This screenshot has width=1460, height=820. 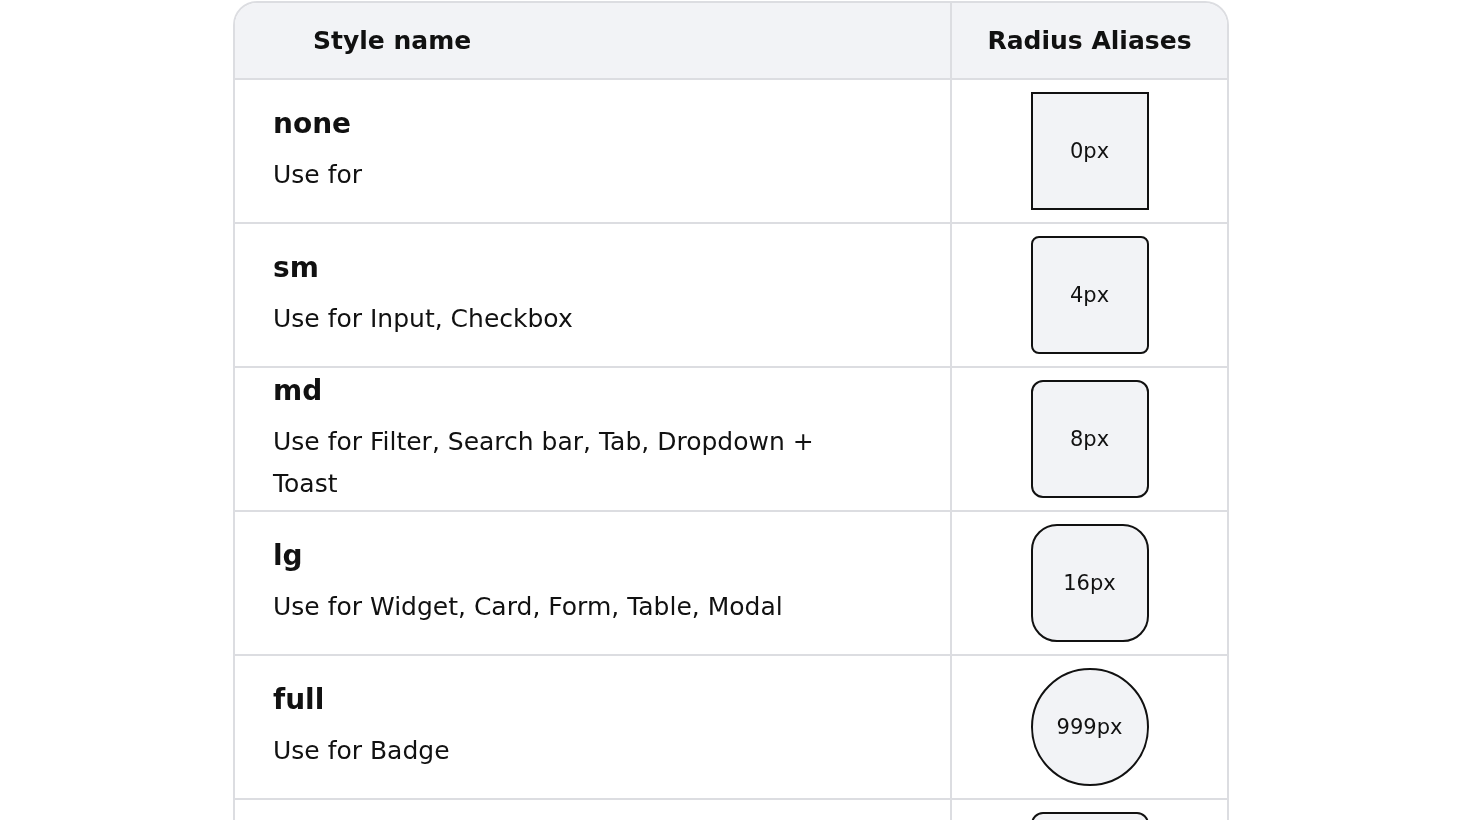 I want to click on radius-swatch: 16px, so click(x=1089, y=583).